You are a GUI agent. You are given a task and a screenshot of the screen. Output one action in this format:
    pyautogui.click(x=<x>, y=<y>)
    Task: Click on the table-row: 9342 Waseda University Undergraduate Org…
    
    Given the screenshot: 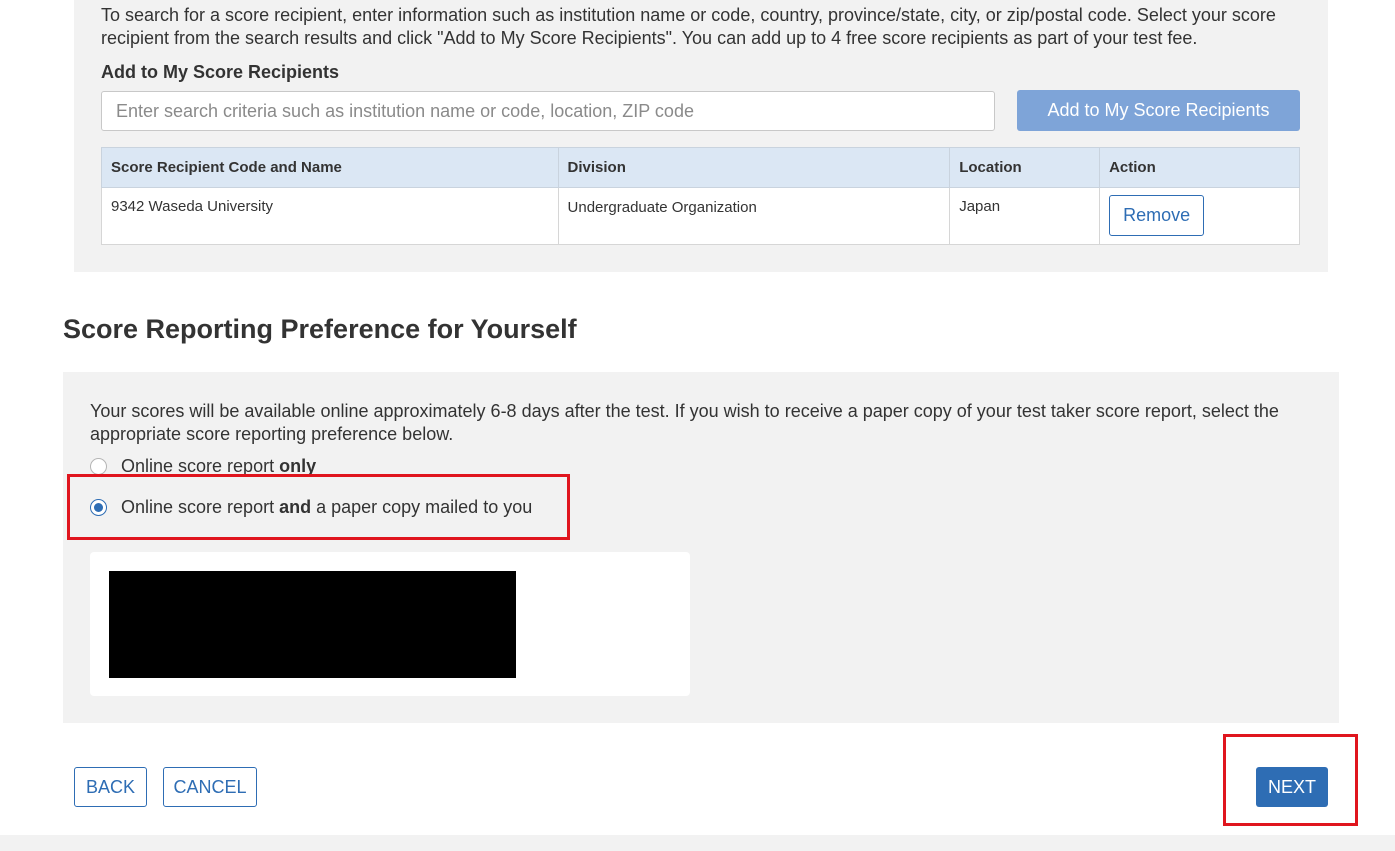 What is the action you would take?
    pyautogui.click(x=700, y=216)
    